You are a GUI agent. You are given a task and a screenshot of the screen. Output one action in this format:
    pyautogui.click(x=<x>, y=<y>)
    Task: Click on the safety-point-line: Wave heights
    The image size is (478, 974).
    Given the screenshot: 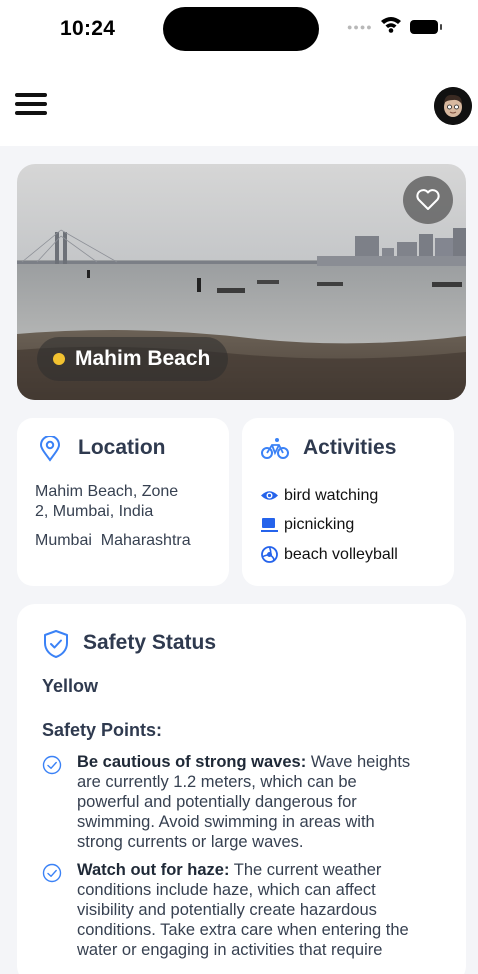 What is the action you would take?
    pyautogui.click(x=360, y=762)
    